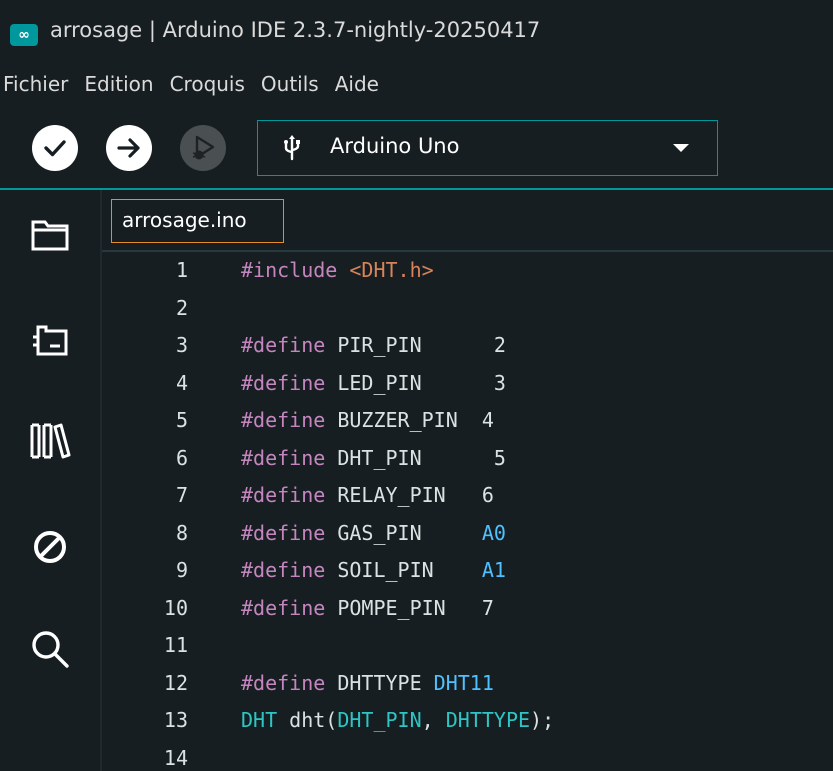  Describe the element at coordinates (181, 307) in the screenshot. I see `line-number: 2` at that location.